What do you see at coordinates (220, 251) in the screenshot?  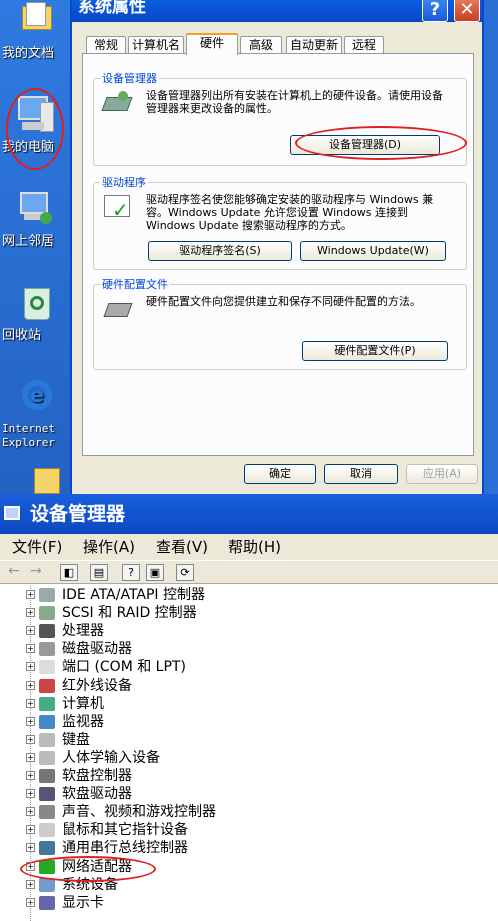 I see `driver-signing-button: 驱动程序签名(S)` at bounding box center [220, 251].